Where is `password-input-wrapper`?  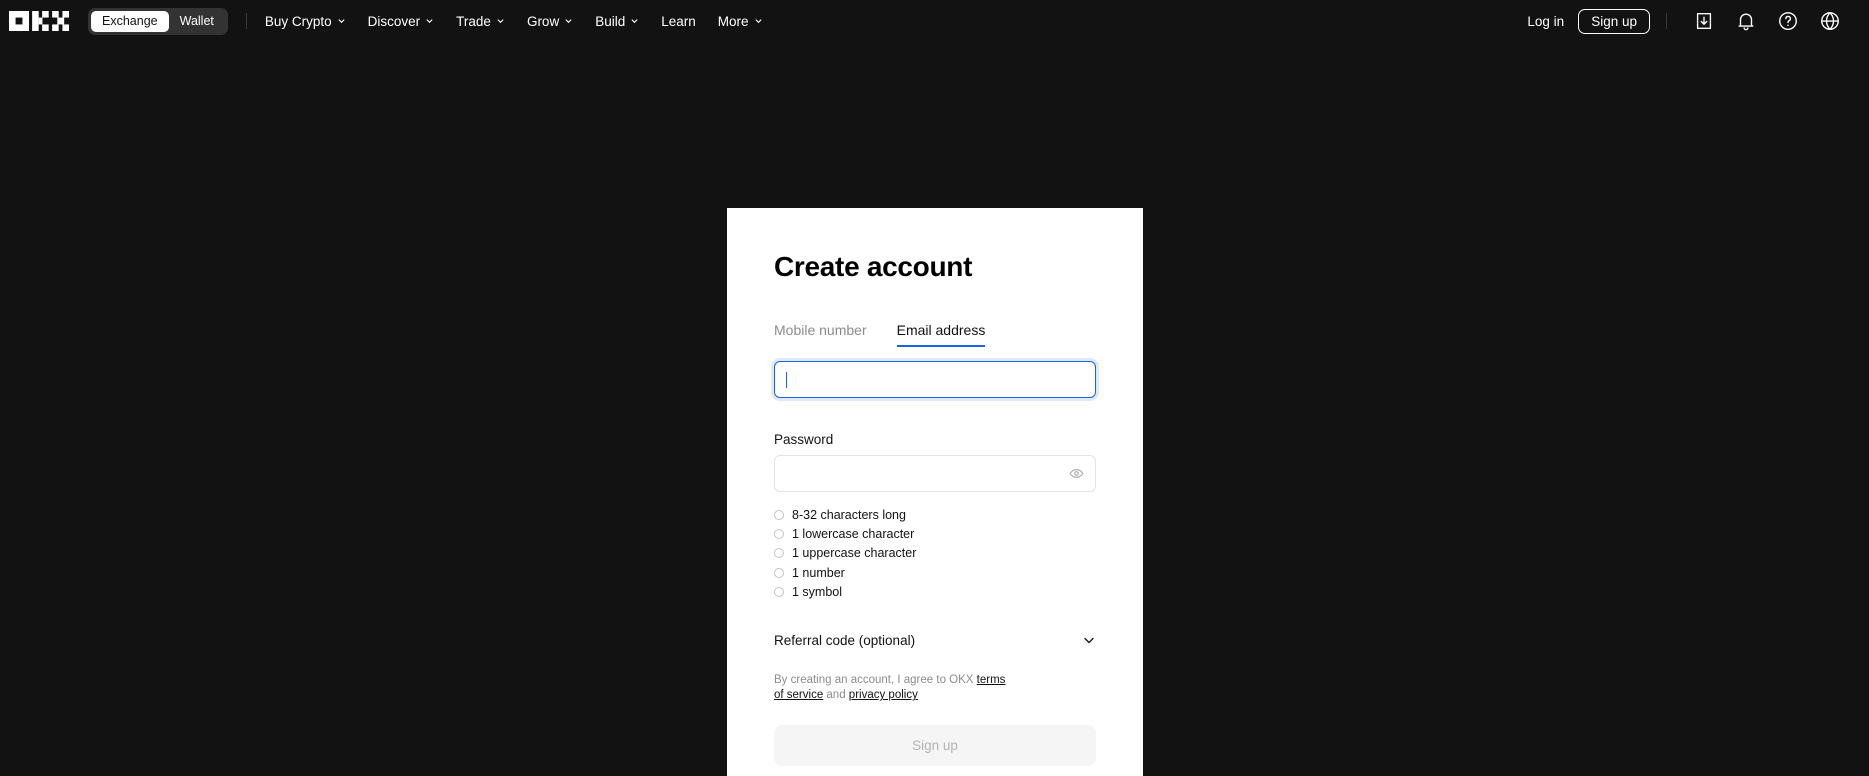
password-input-wrapper is located at coordinates (935, 473).